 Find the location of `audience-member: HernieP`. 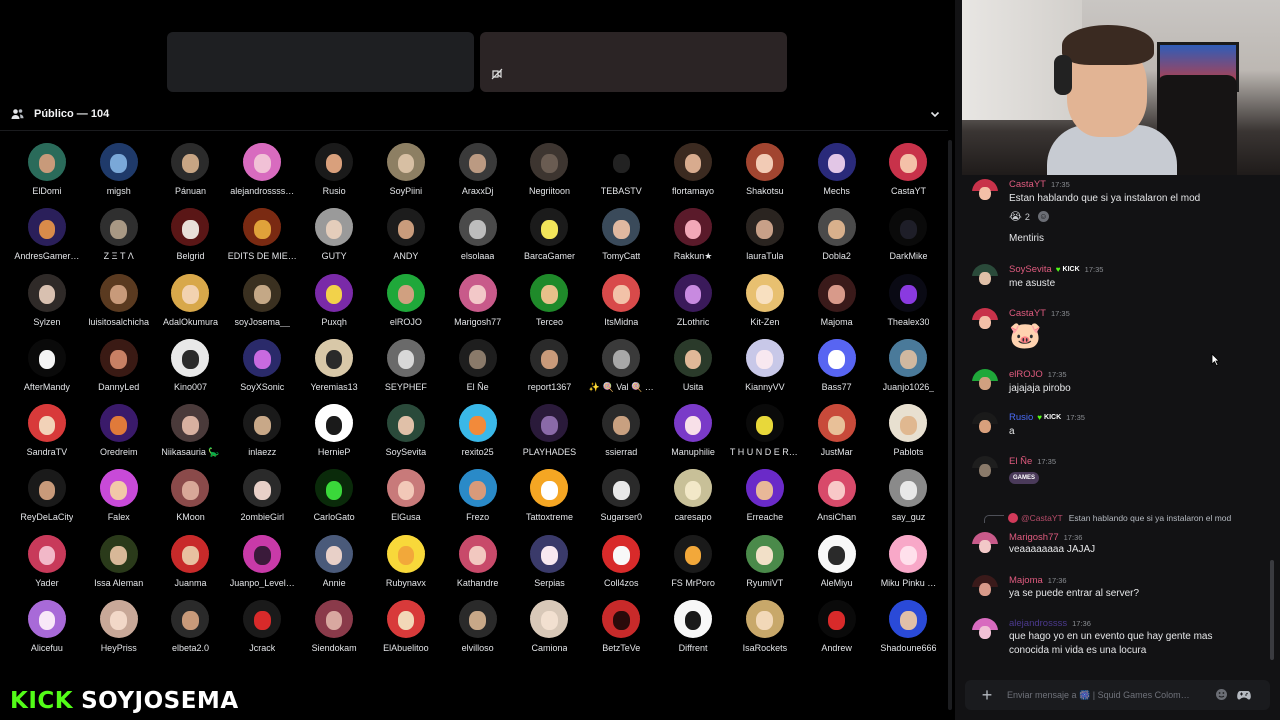

audience-member: HernieP is located at coordinates (334, 436).